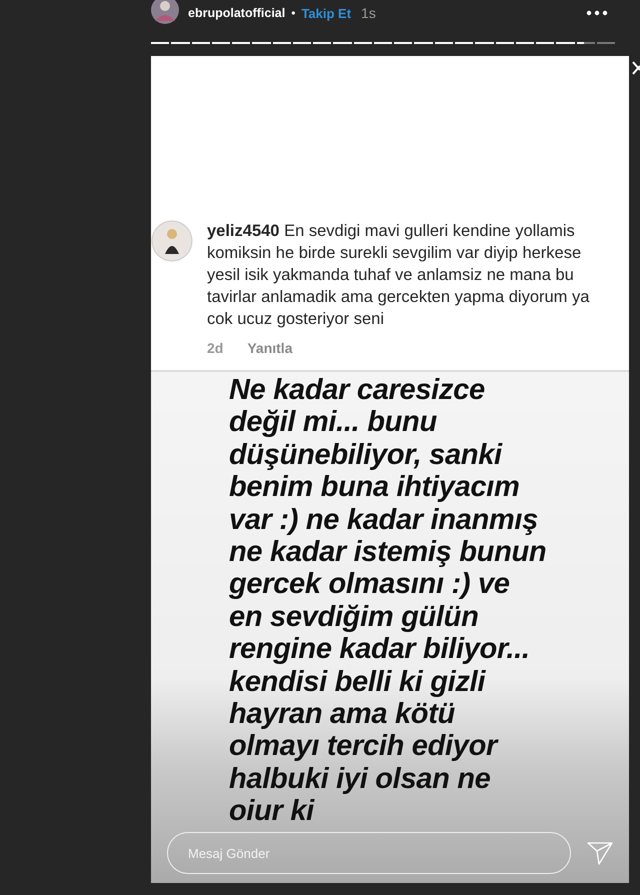  I want to click on reply-link: Yanıtla, so click(269, 348).